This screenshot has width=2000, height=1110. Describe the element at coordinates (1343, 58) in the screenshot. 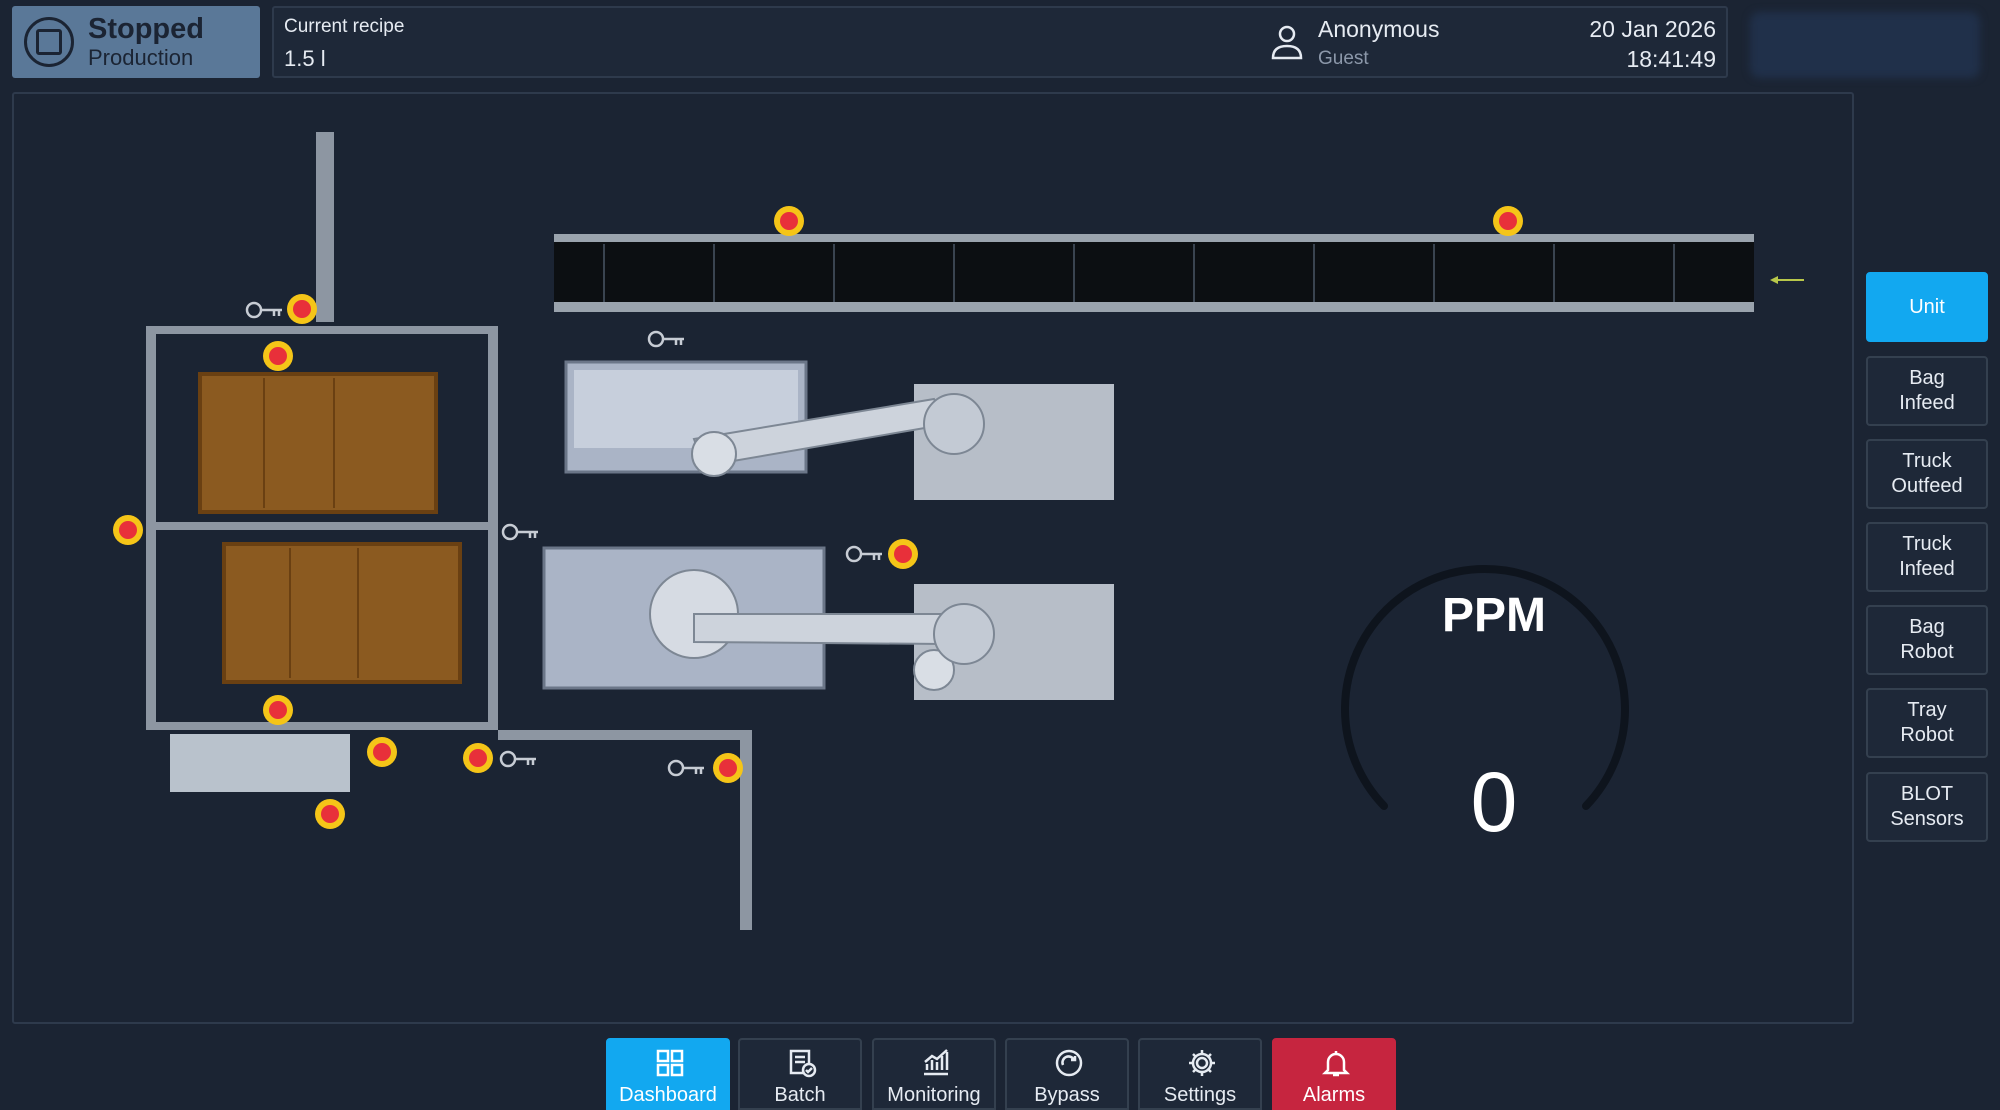

I see `user-role: Guest` at that location.